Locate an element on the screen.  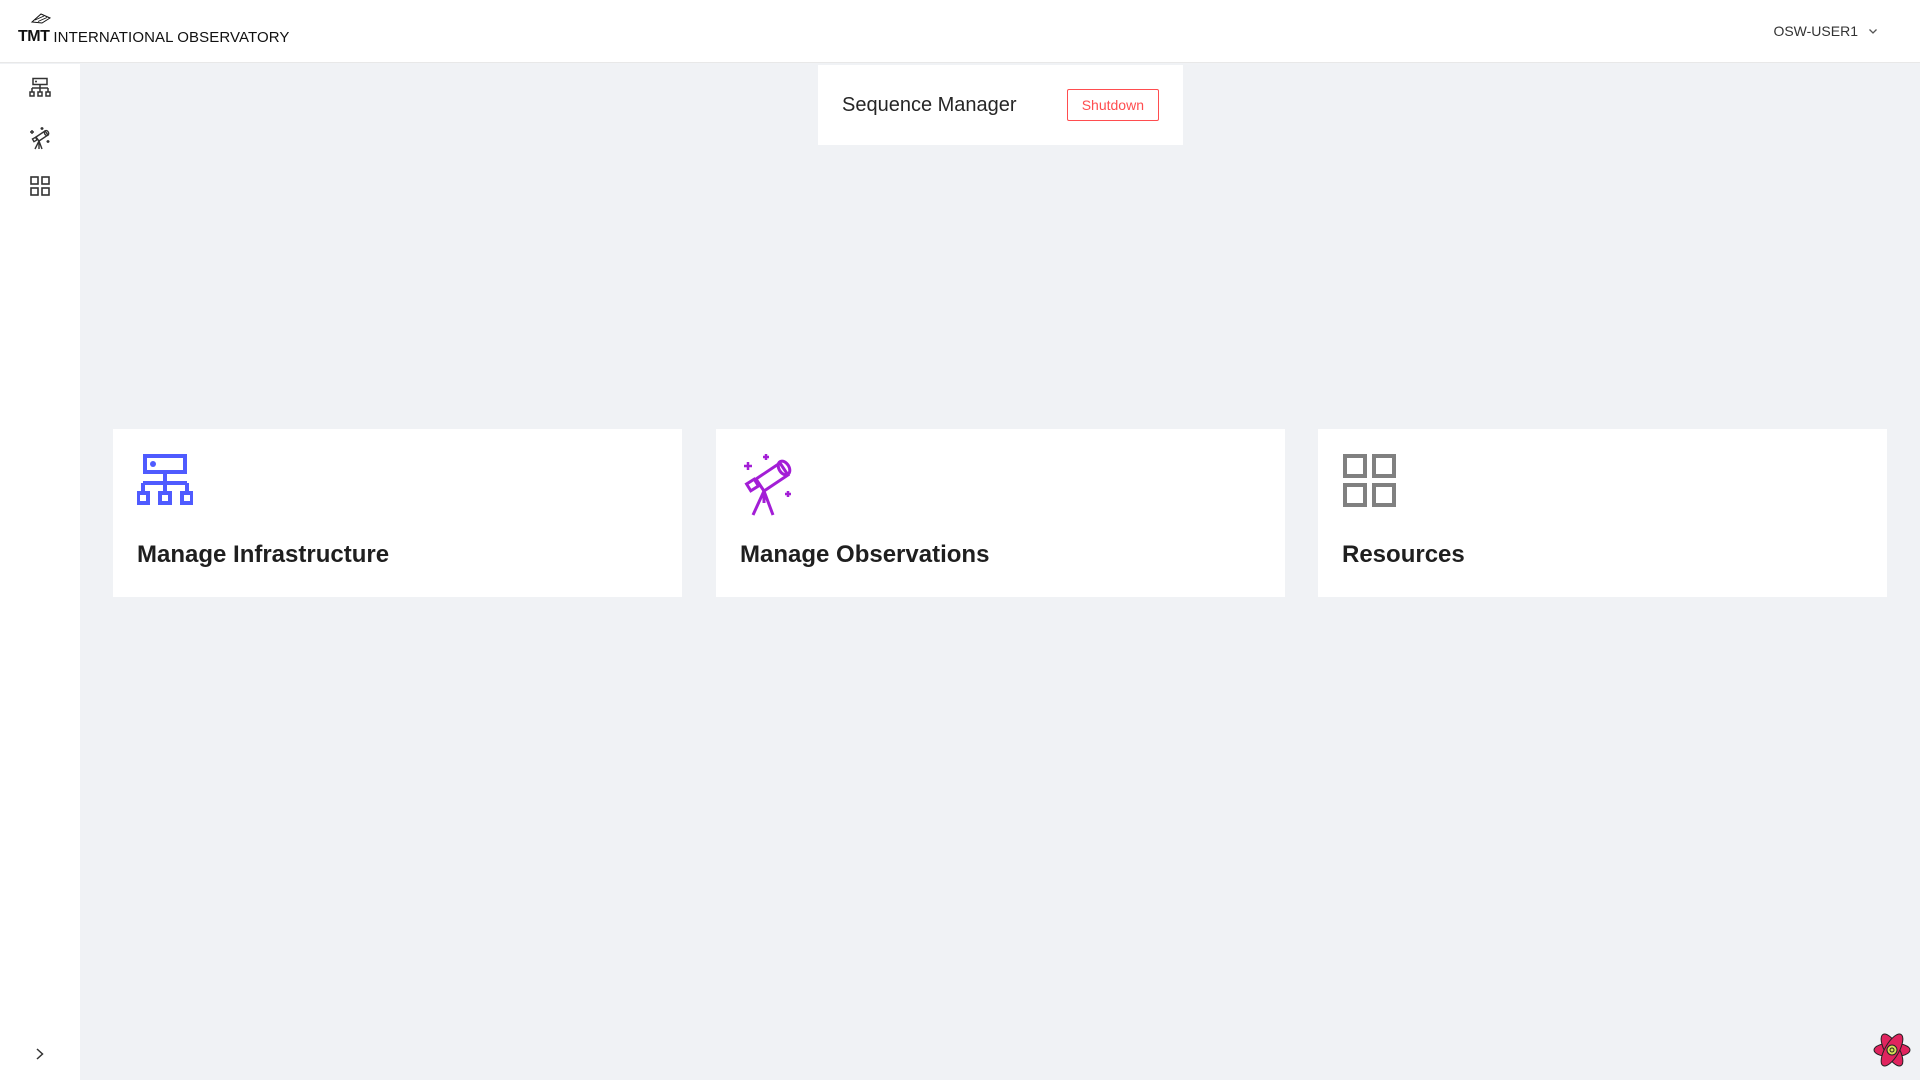
observatory-dome-icon is located at coordinates (41, 18).